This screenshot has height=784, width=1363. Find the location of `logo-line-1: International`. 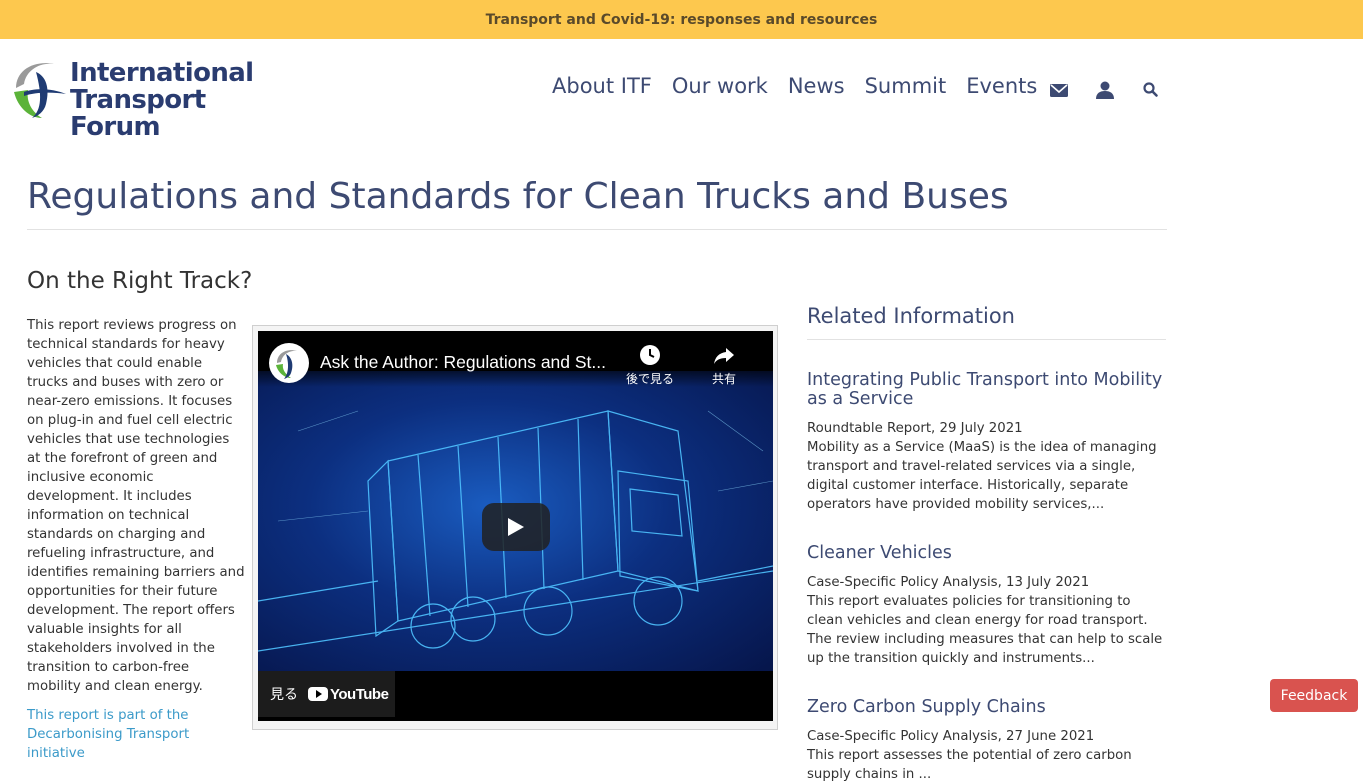

logo-line-1: International is located at coordinates (162, 73).